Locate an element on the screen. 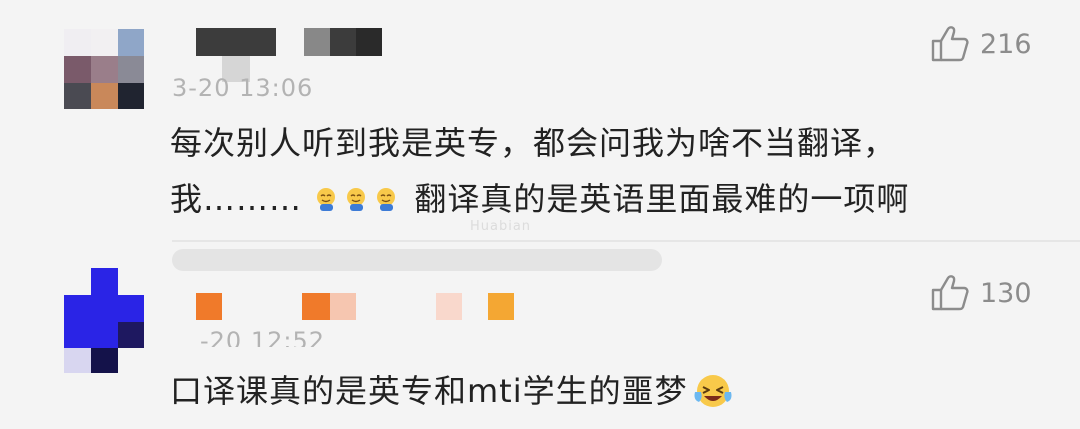  like-button: 216 is located at coordinates (981, 44).